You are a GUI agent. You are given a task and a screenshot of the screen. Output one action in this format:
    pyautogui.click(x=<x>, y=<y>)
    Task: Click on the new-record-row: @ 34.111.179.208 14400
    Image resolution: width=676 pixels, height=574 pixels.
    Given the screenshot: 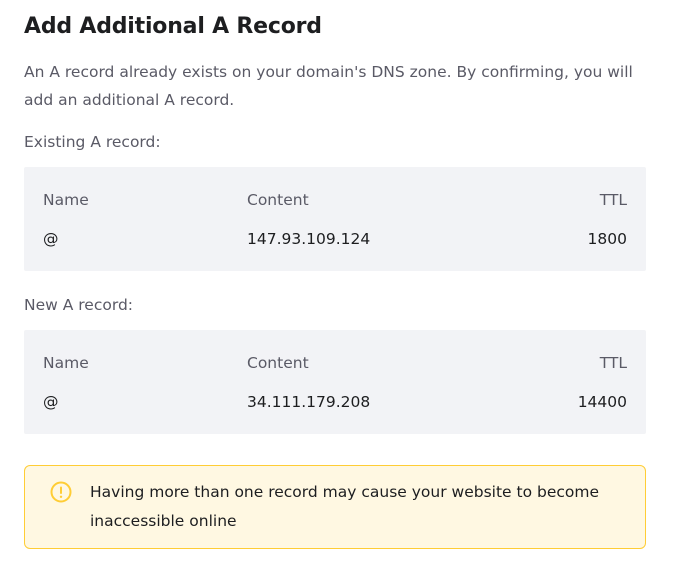 What is the action you would take?
    pyautogui.click(x=335, y=402)
    